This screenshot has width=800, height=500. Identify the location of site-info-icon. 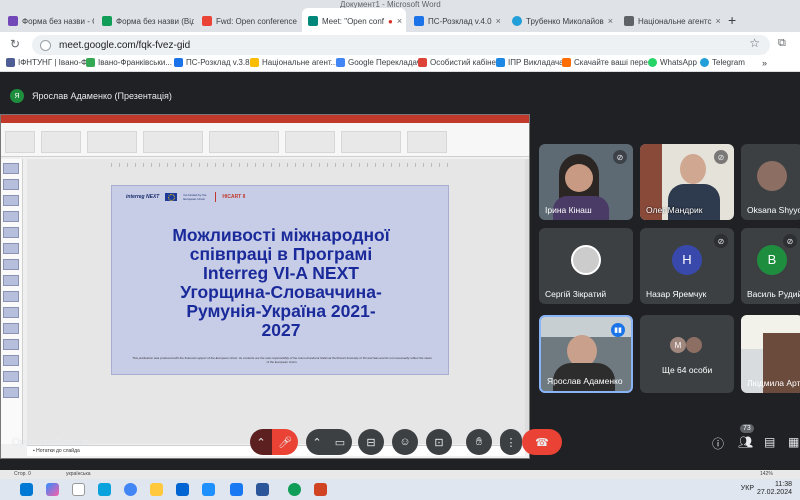
(45, 45).